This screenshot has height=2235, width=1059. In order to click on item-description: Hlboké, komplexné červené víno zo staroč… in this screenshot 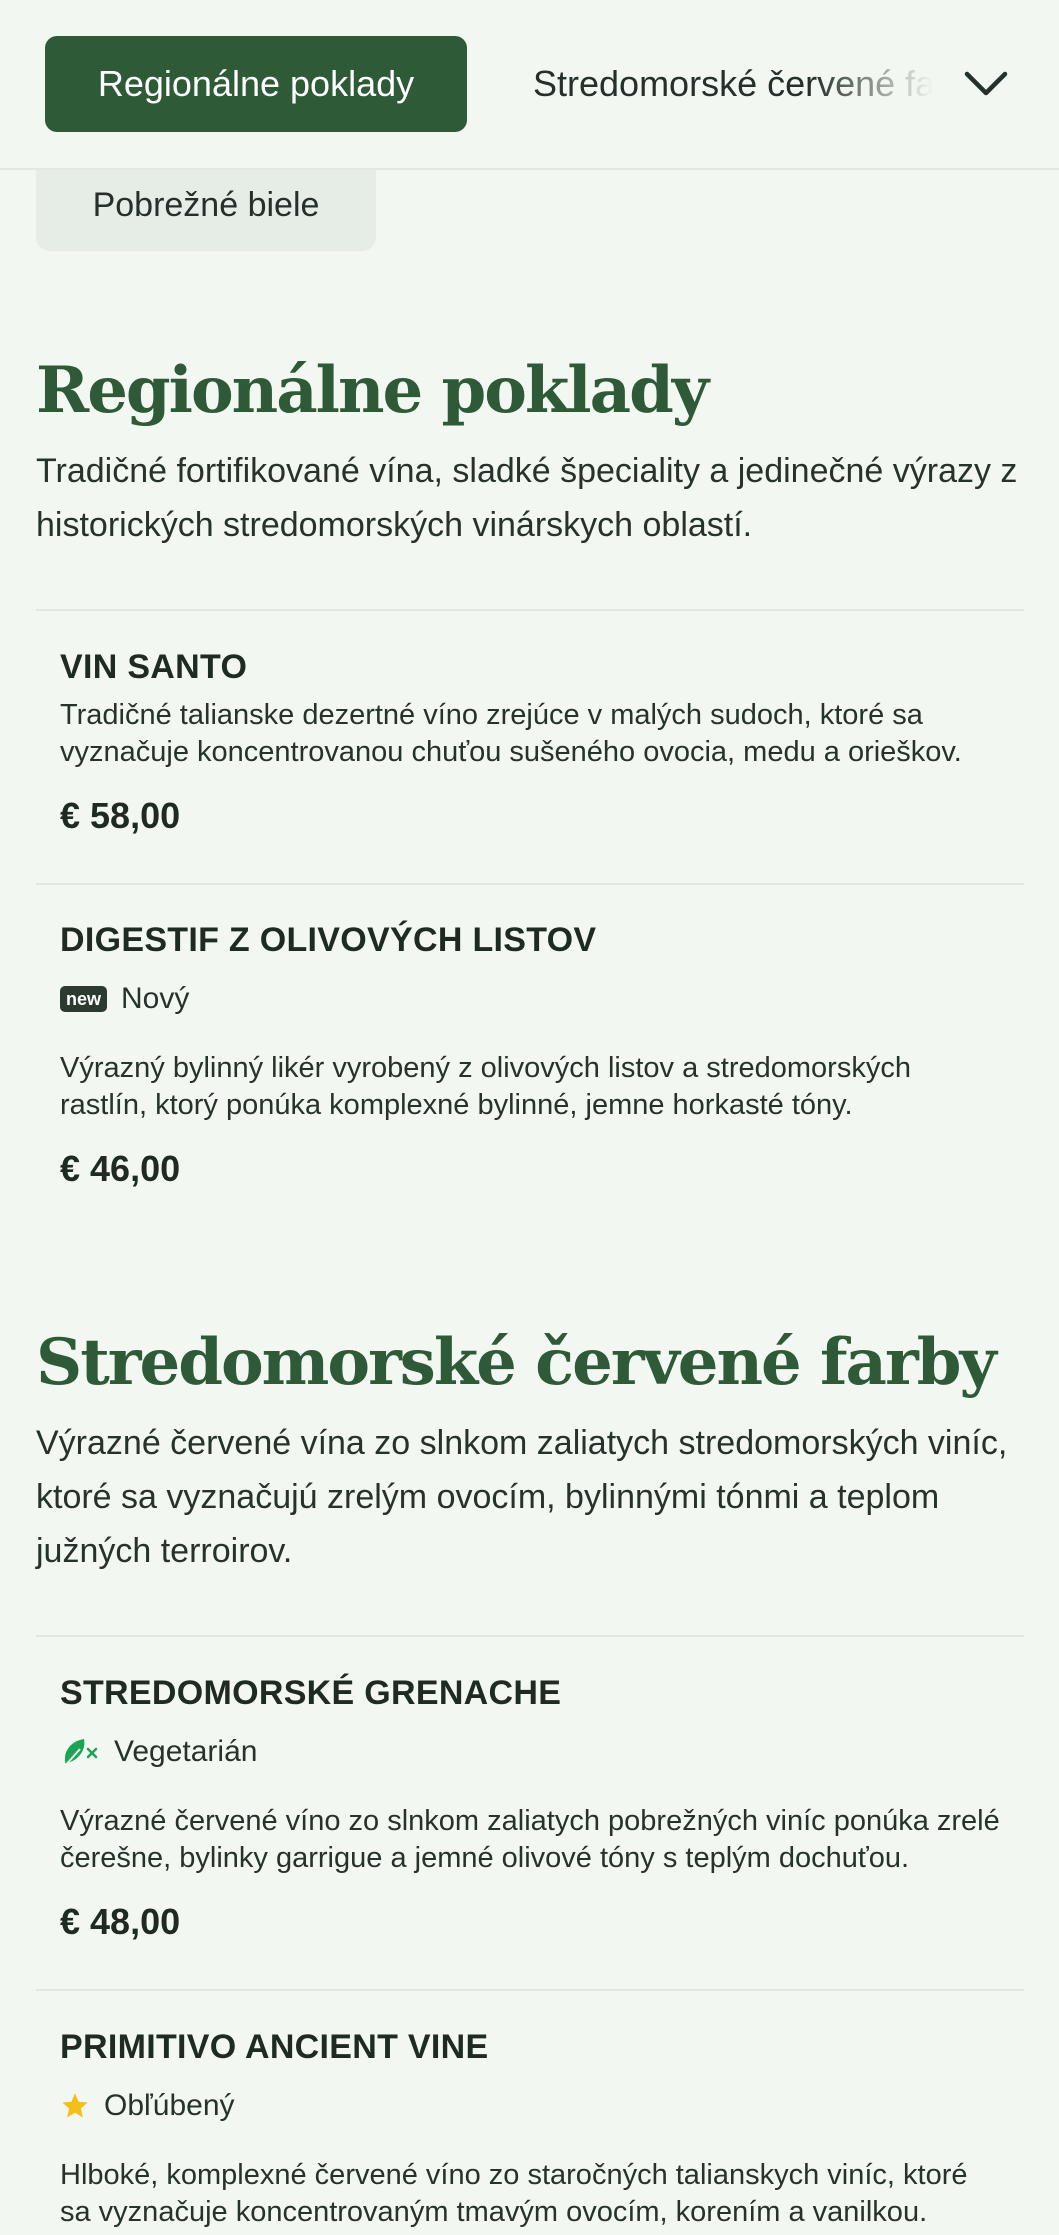, I will do `click(514, 2193)`.